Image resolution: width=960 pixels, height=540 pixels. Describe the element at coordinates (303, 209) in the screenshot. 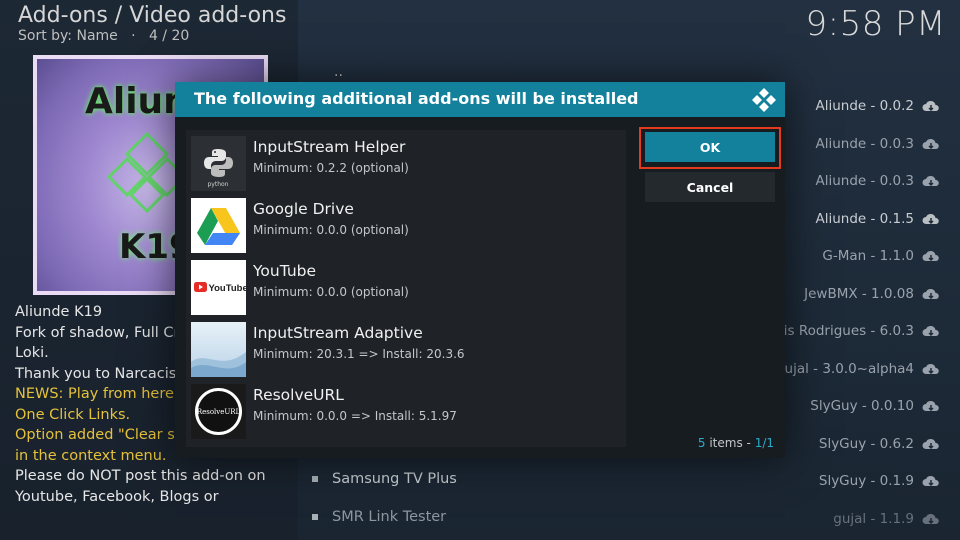

I see `addon-name: Google Drive` at that location.